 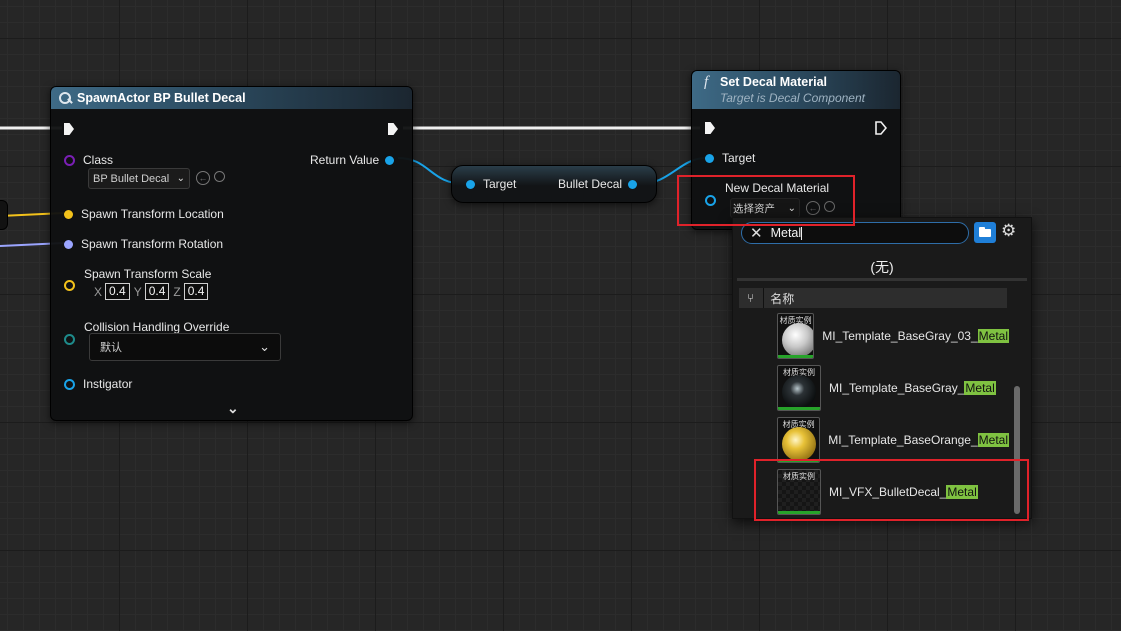 What do you see at coordinates (915, 336) in the screenshot?
I see `asset-name: MI_Template_BaseGray_03_Metal` at bounding box center [915, 336].